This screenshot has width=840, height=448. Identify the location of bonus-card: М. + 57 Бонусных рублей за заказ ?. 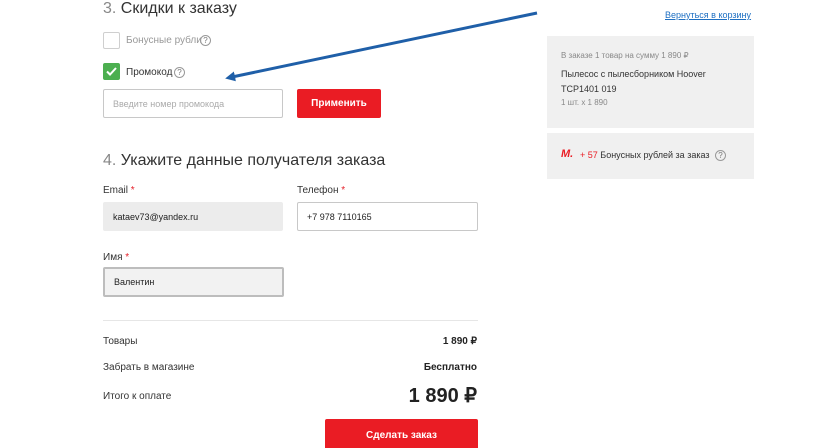
(650, 156).